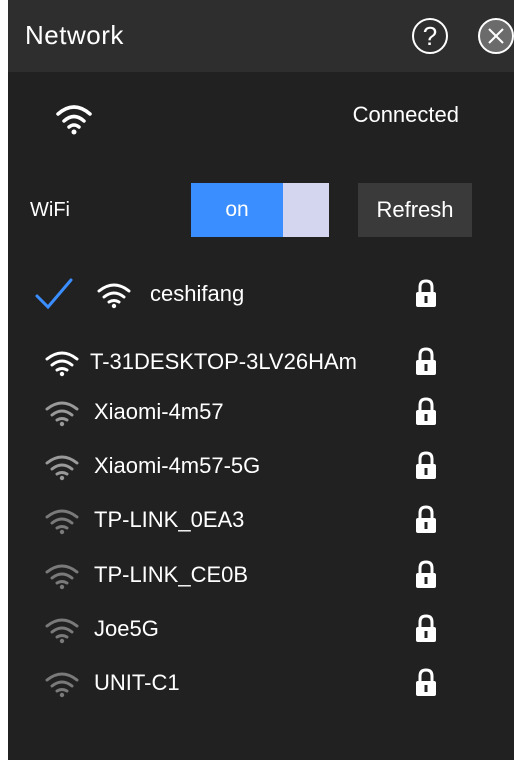  I want to click on network-name: UNIT-C1, so click(137, 682).